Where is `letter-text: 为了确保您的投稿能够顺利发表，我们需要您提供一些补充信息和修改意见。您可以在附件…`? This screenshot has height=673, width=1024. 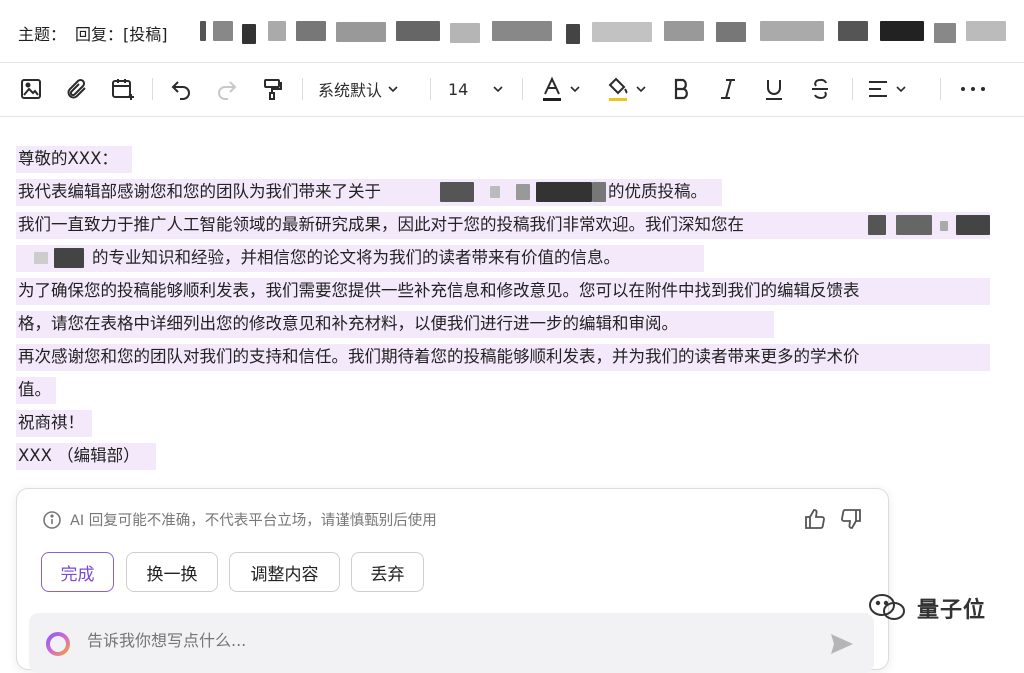 letter-text: 为了确保您的投稿能够顺利发表，我们需要您提供一些补充信息和修改意见。您可以在附件… is located at coordinates (439, 290).